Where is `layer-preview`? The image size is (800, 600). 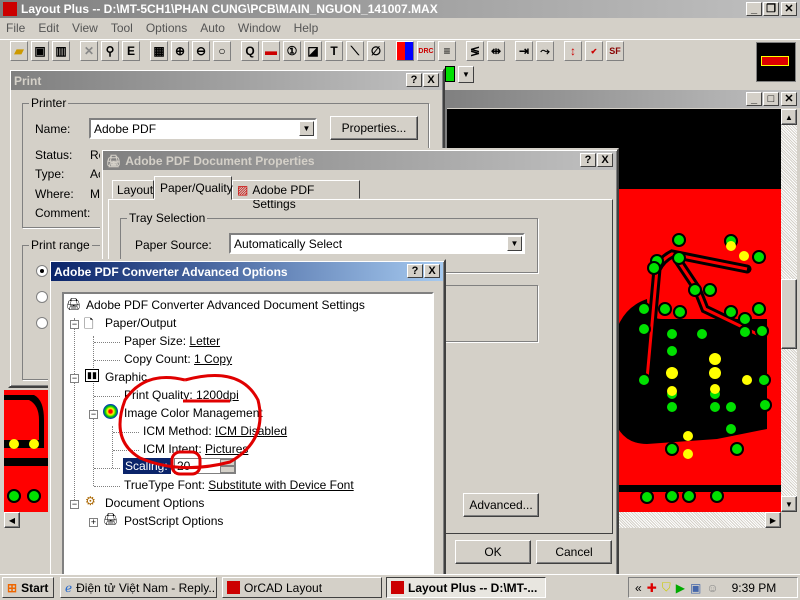 layer-preview is located at coordinates (776, 62).